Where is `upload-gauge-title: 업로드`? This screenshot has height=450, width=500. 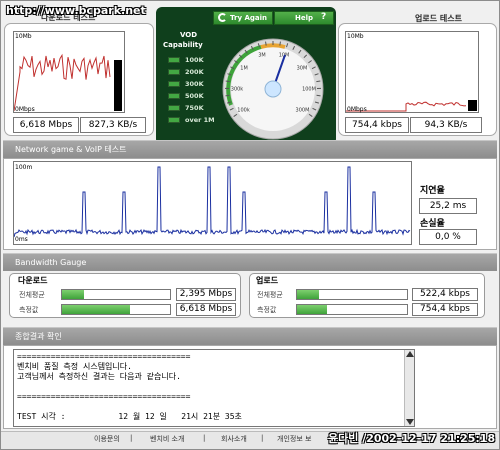 upload-gauge-title: 업로드 is located at coordinates (267, 280).